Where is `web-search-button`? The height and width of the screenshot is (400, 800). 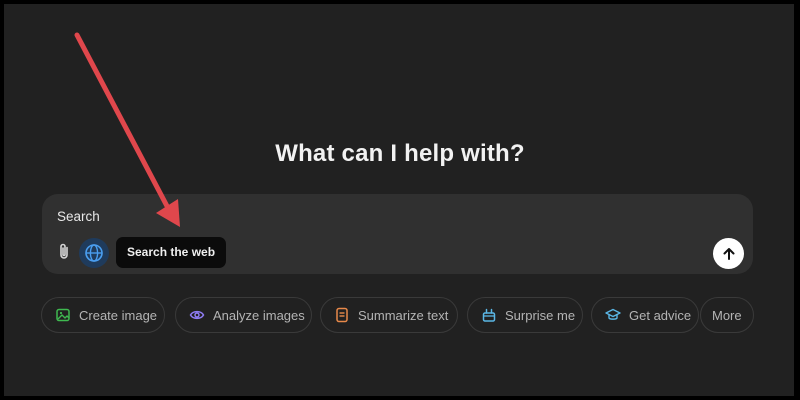
web-search-button is located at coordinates (94, 253).